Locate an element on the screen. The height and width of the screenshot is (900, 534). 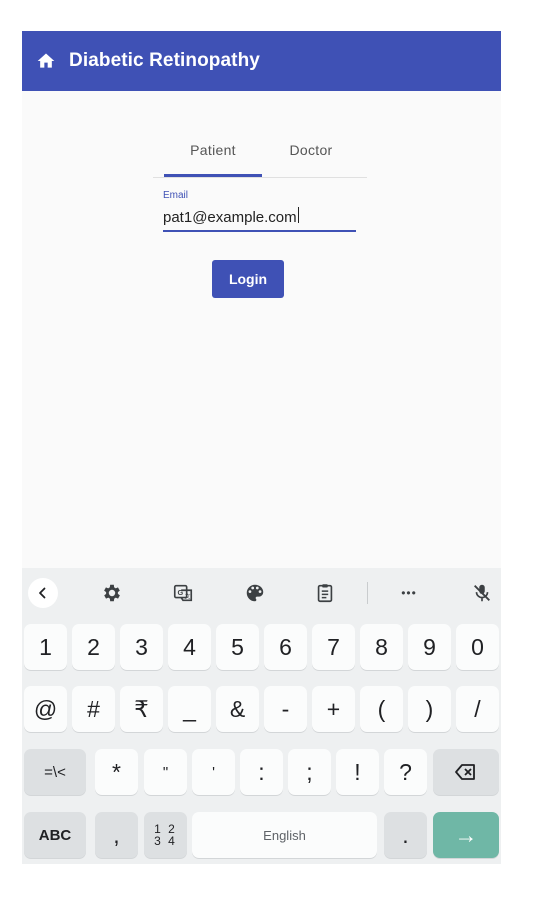
key-7: 7 is located at coordinates (333, 647).